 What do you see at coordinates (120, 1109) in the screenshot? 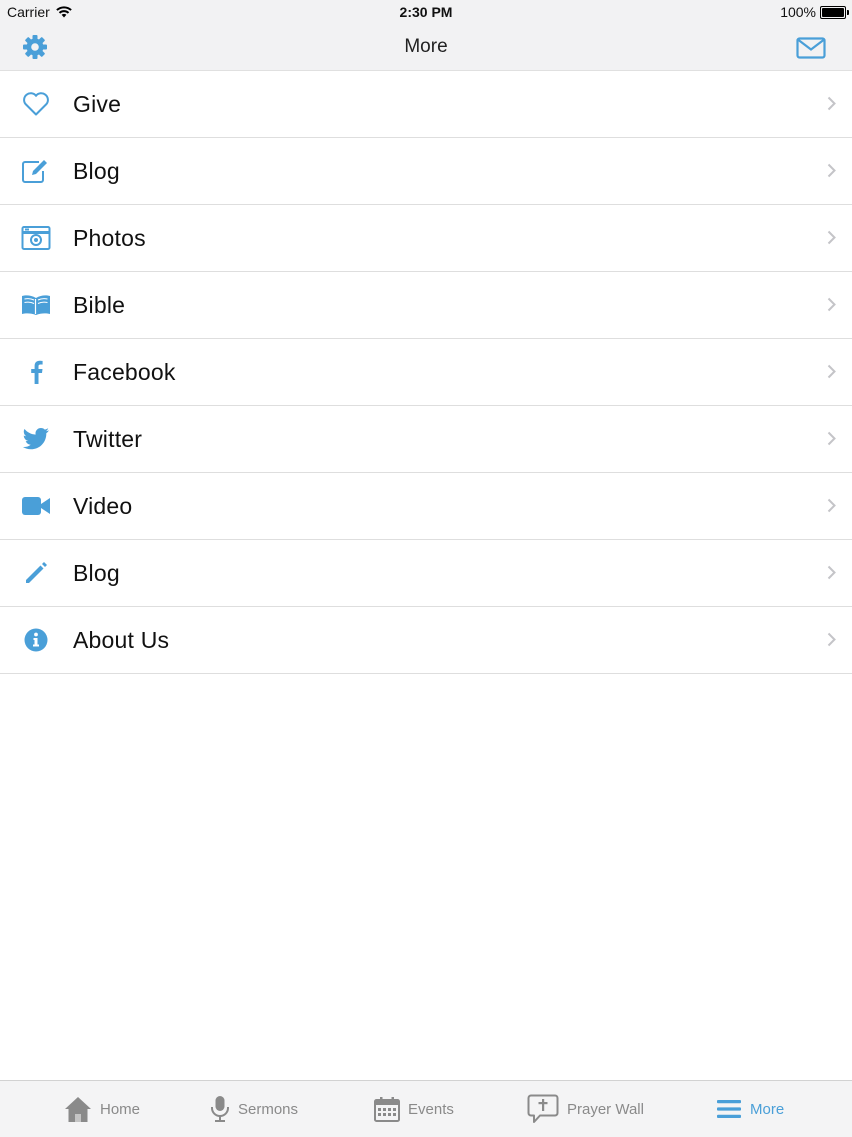
I see `tab-label: Home` at bounding box center [120, 1109].